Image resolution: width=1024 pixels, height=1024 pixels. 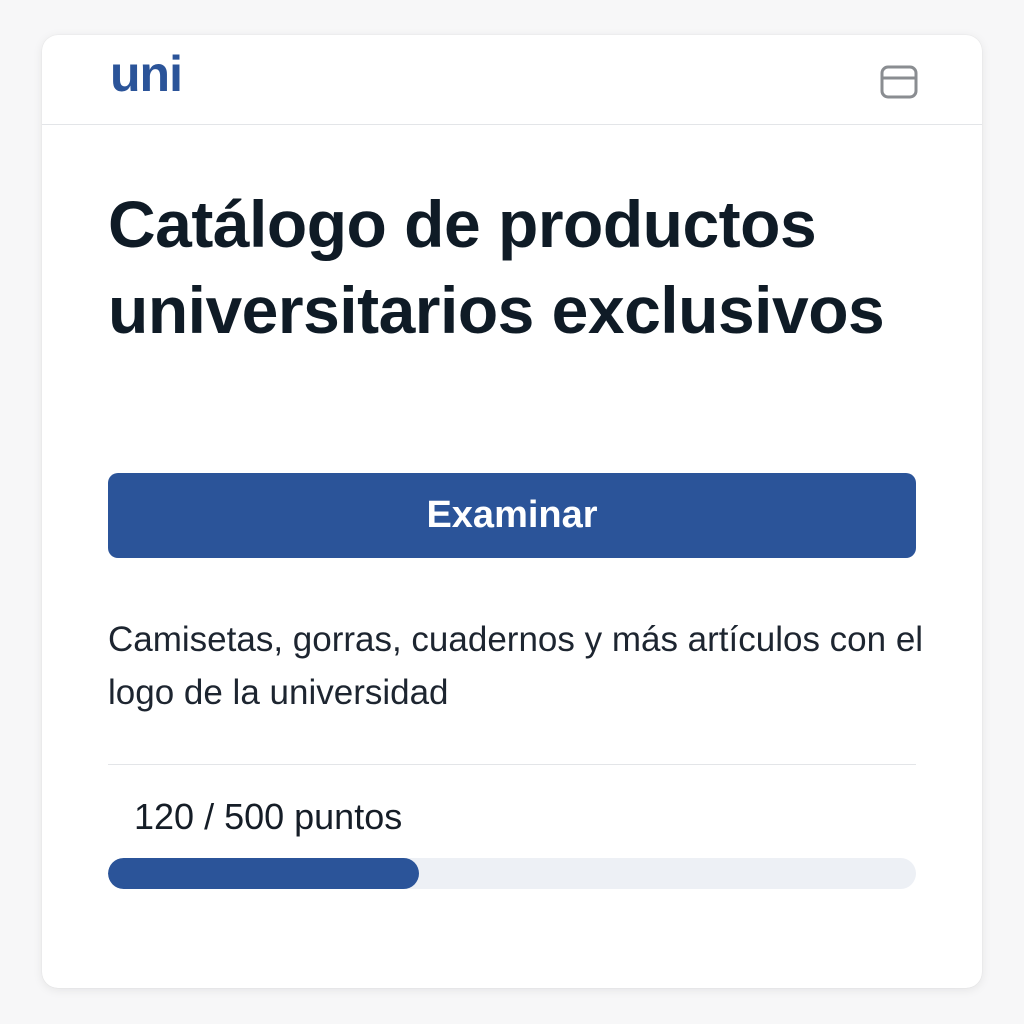 What do you see at coordinates (512, 80) in the screenshot?
I see `top-bar: uni` at bounding box center [512, 80].